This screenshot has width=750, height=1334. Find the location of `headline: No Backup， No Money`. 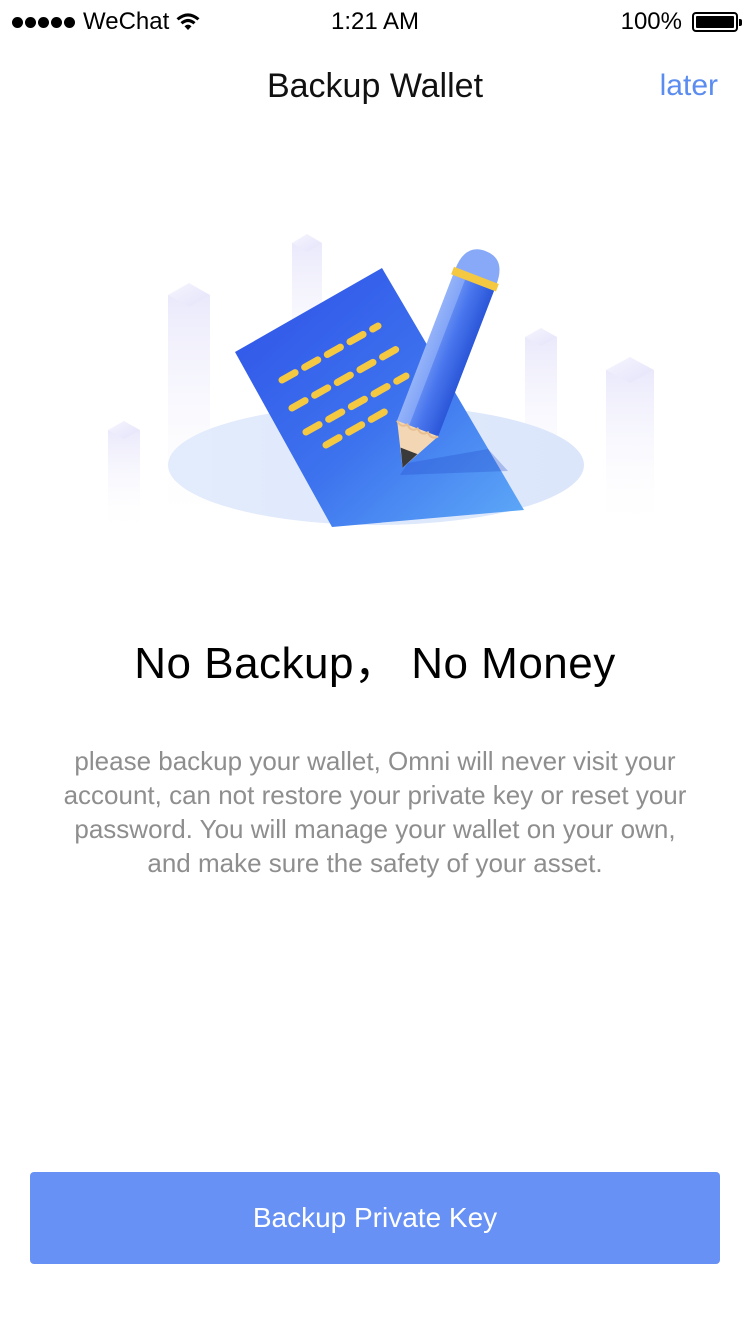

headline: No Backup， No Money is located at coordinates (375, 663).